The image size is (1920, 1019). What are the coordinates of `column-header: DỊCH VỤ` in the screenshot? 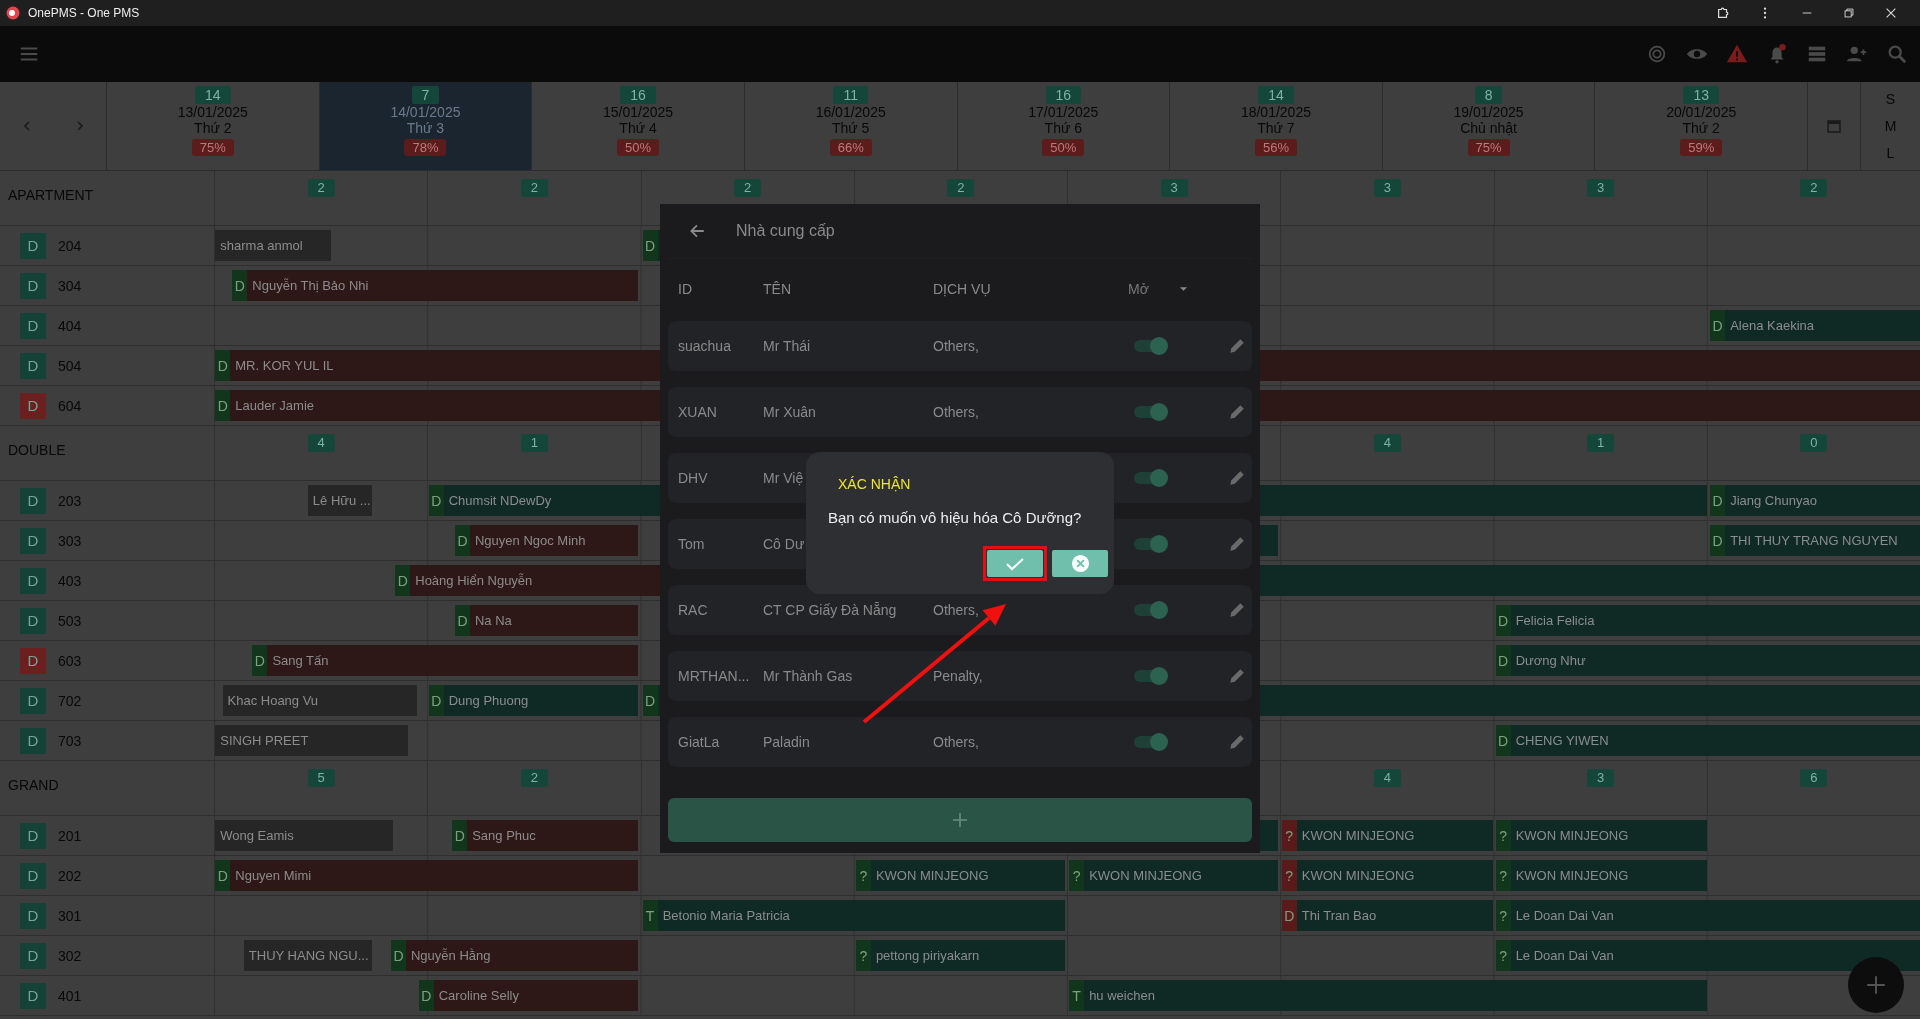 It's located at (962, 289).